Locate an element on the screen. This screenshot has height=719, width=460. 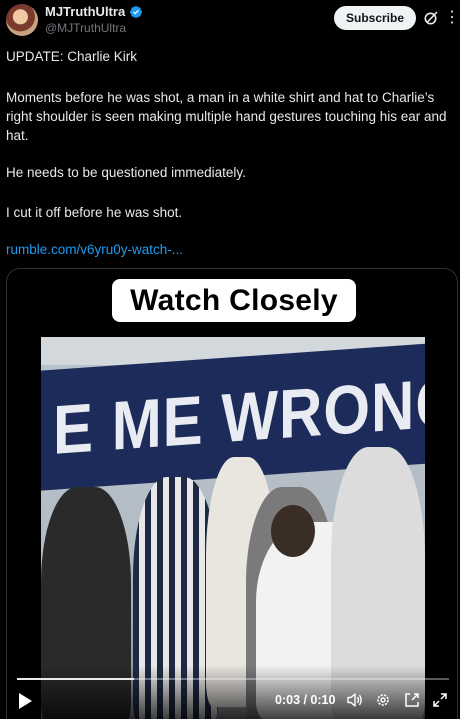
author-name-row: MJTruthUltra is located at coordinates (94, 11).